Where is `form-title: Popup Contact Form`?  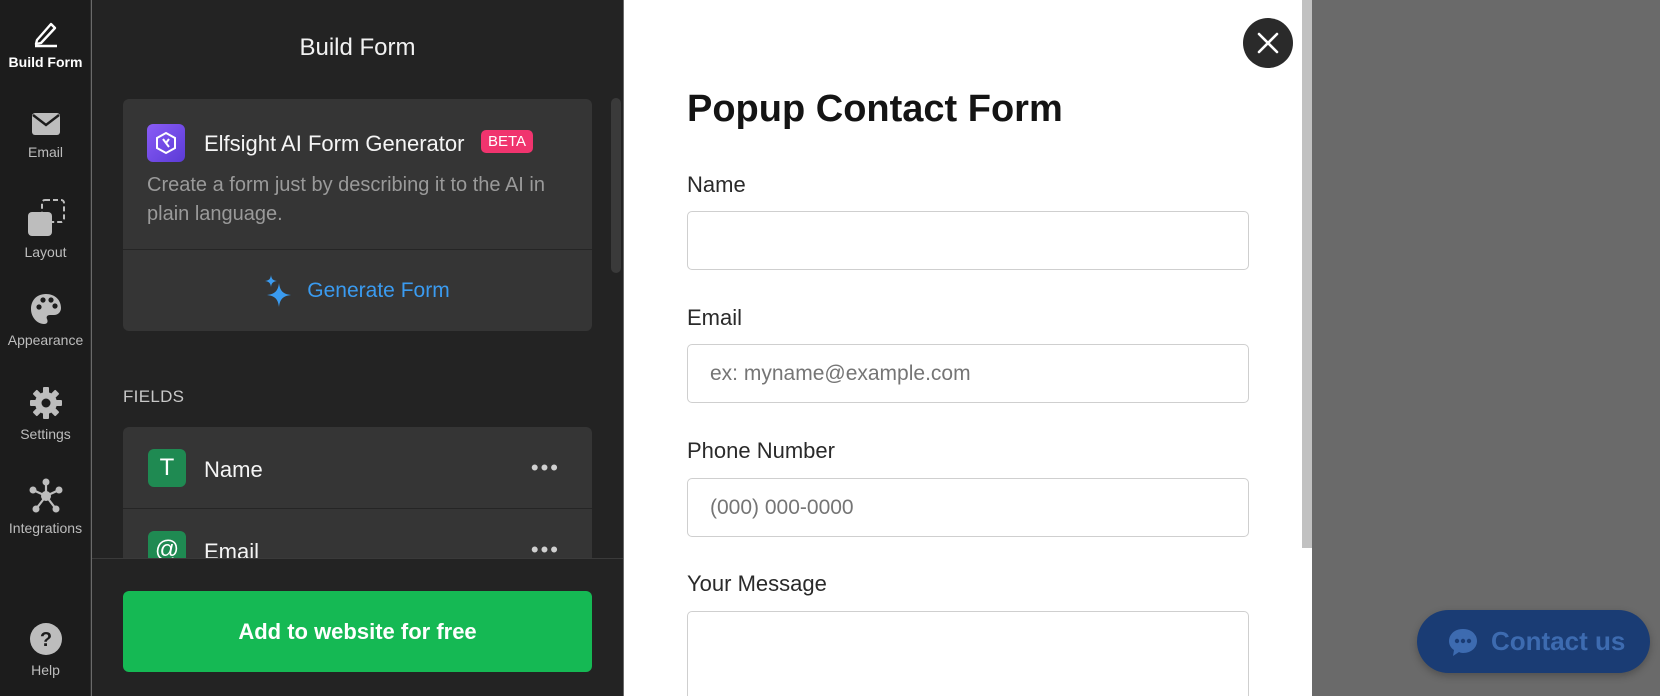 form-title: Popup Contact Form is located at coordinates (875, 109).